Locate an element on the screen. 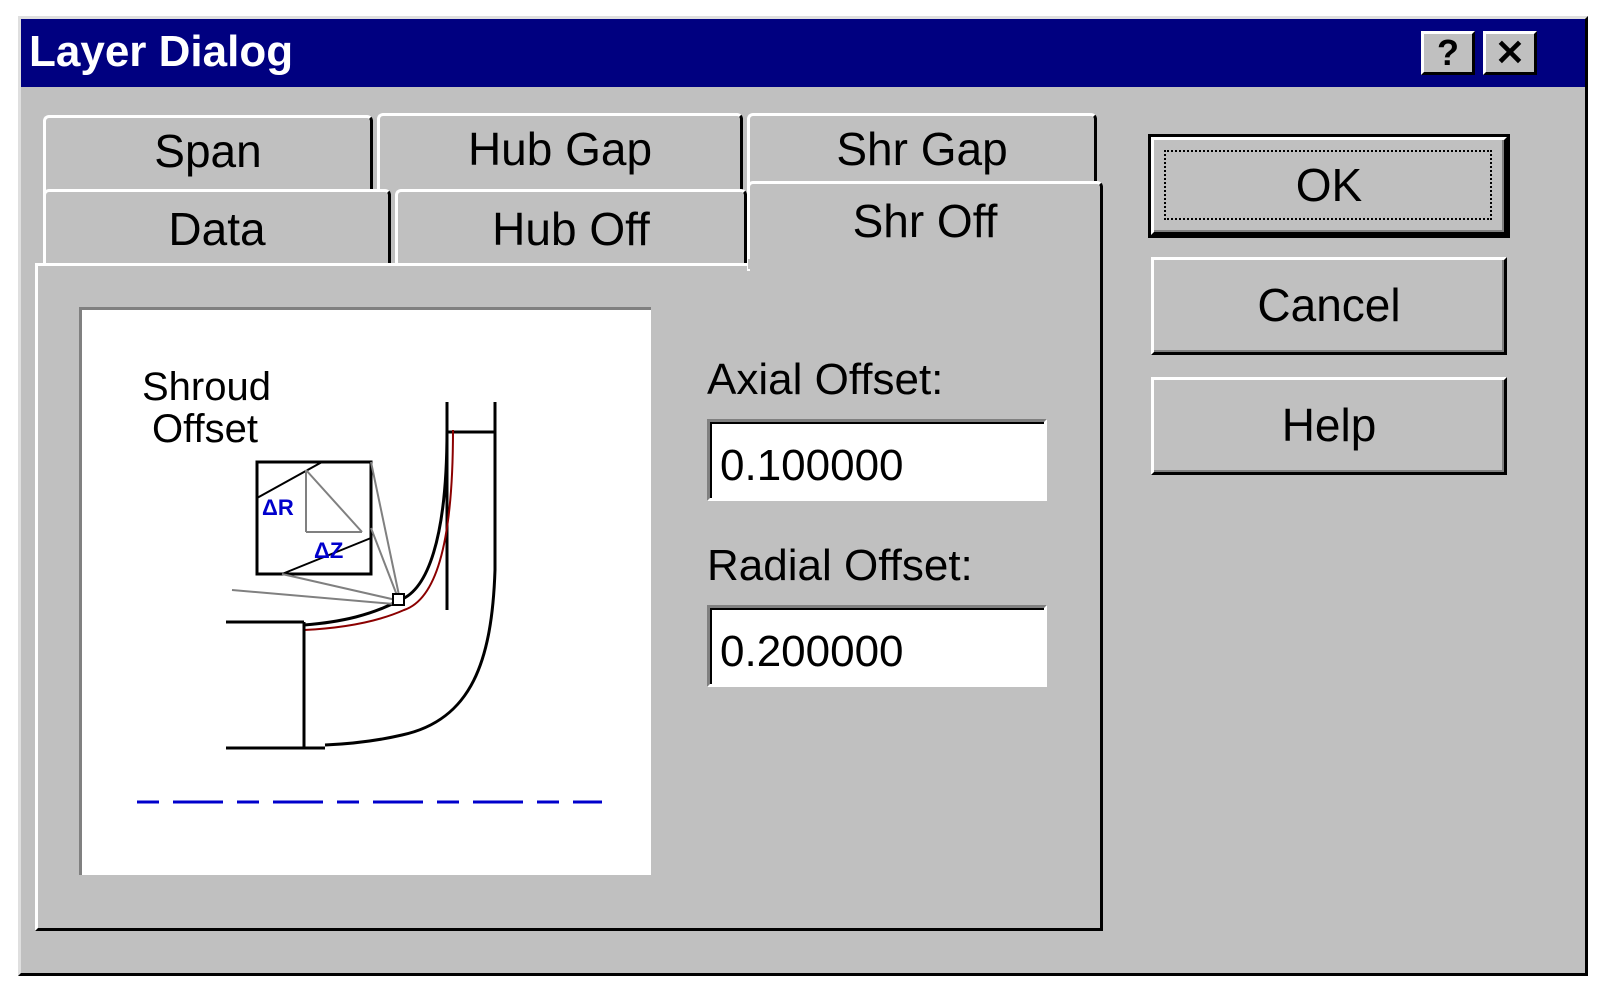 Image resolution: width=1610 pixels, height=993 pixels. axial-offset-label: Axial Offset: is located at coordinates (825, 379).